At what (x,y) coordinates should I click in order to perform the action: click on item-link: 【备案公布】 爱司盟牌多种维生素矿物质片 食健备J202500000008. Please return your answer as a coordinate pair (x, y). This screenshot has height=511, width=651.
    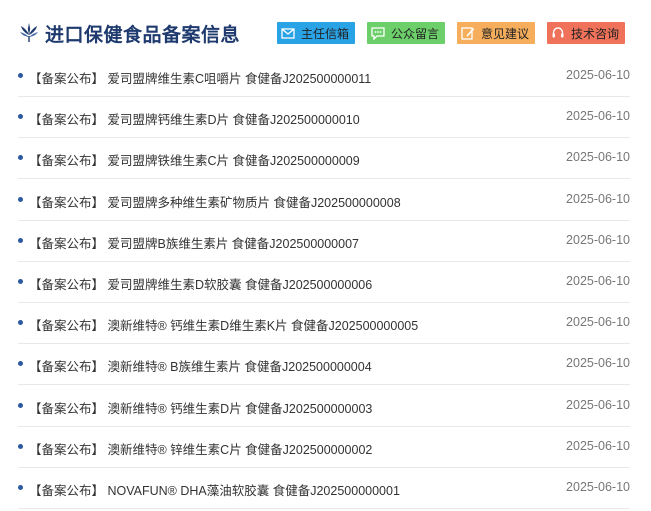
    Looking at the image, I should click on (215, 201).